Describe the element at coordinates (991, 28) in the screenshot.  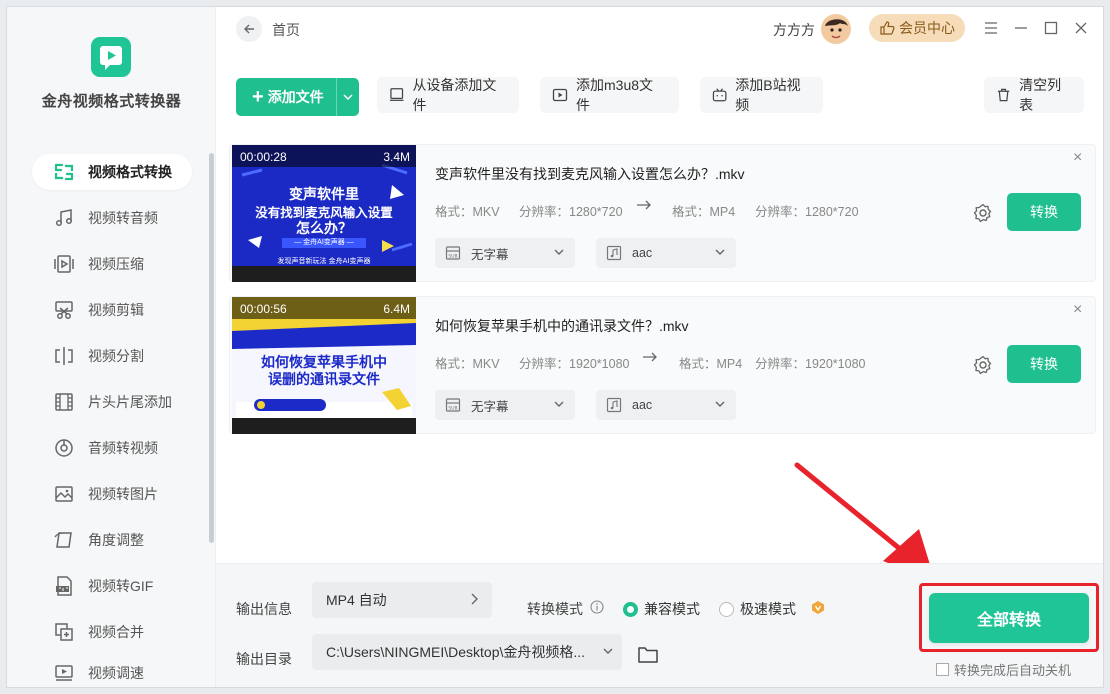
I see `menu-icon` at that location.